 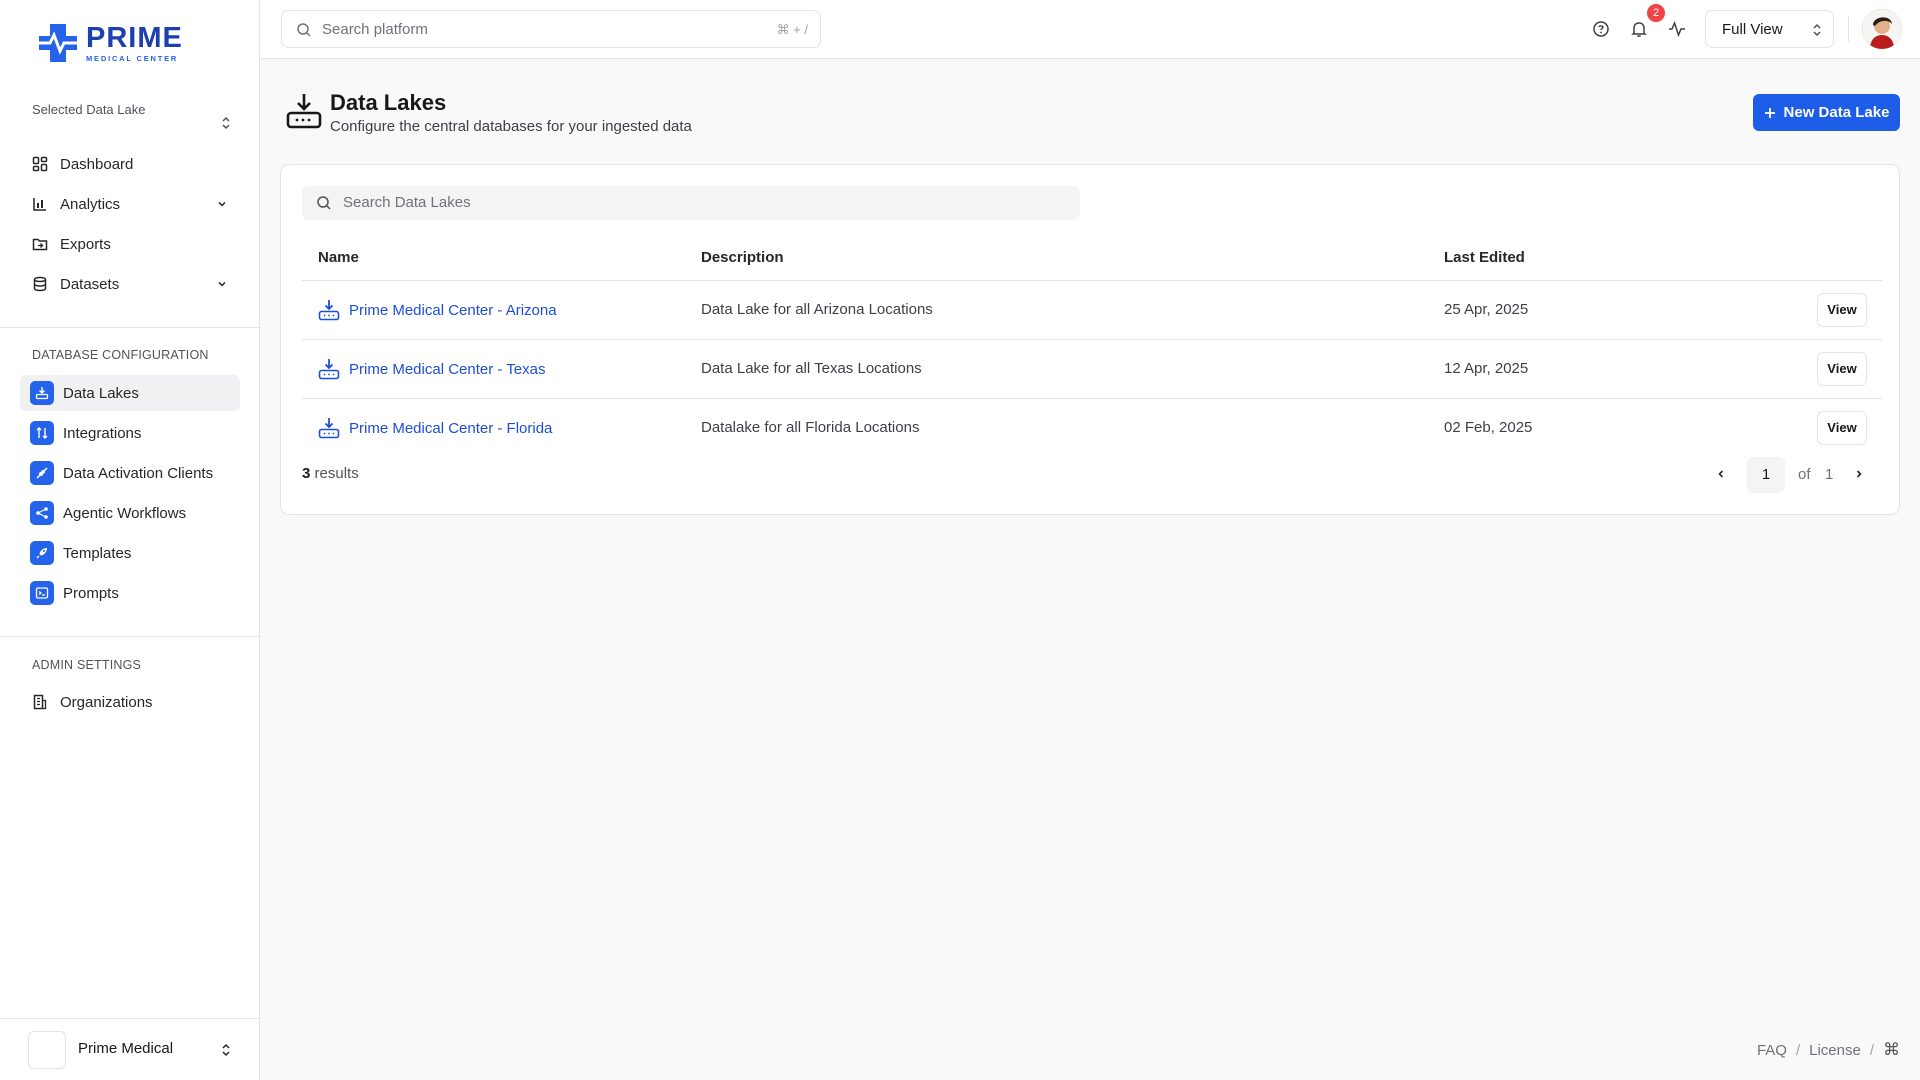 What do you see at coordinates (1772, 1050) in the screenshot?
I see `faq-link: FAQ` at bounding box center [1772, 1050].